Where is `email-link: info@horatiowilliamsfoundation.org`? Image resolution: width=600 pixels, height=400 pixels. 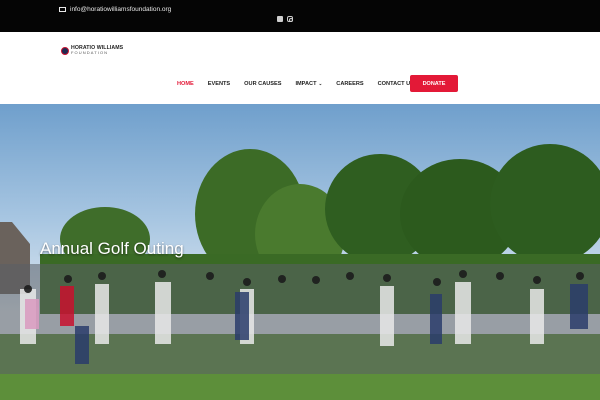
email-link: info@horatiowilliamsfoundation.org is located at coordinates (115, 9).